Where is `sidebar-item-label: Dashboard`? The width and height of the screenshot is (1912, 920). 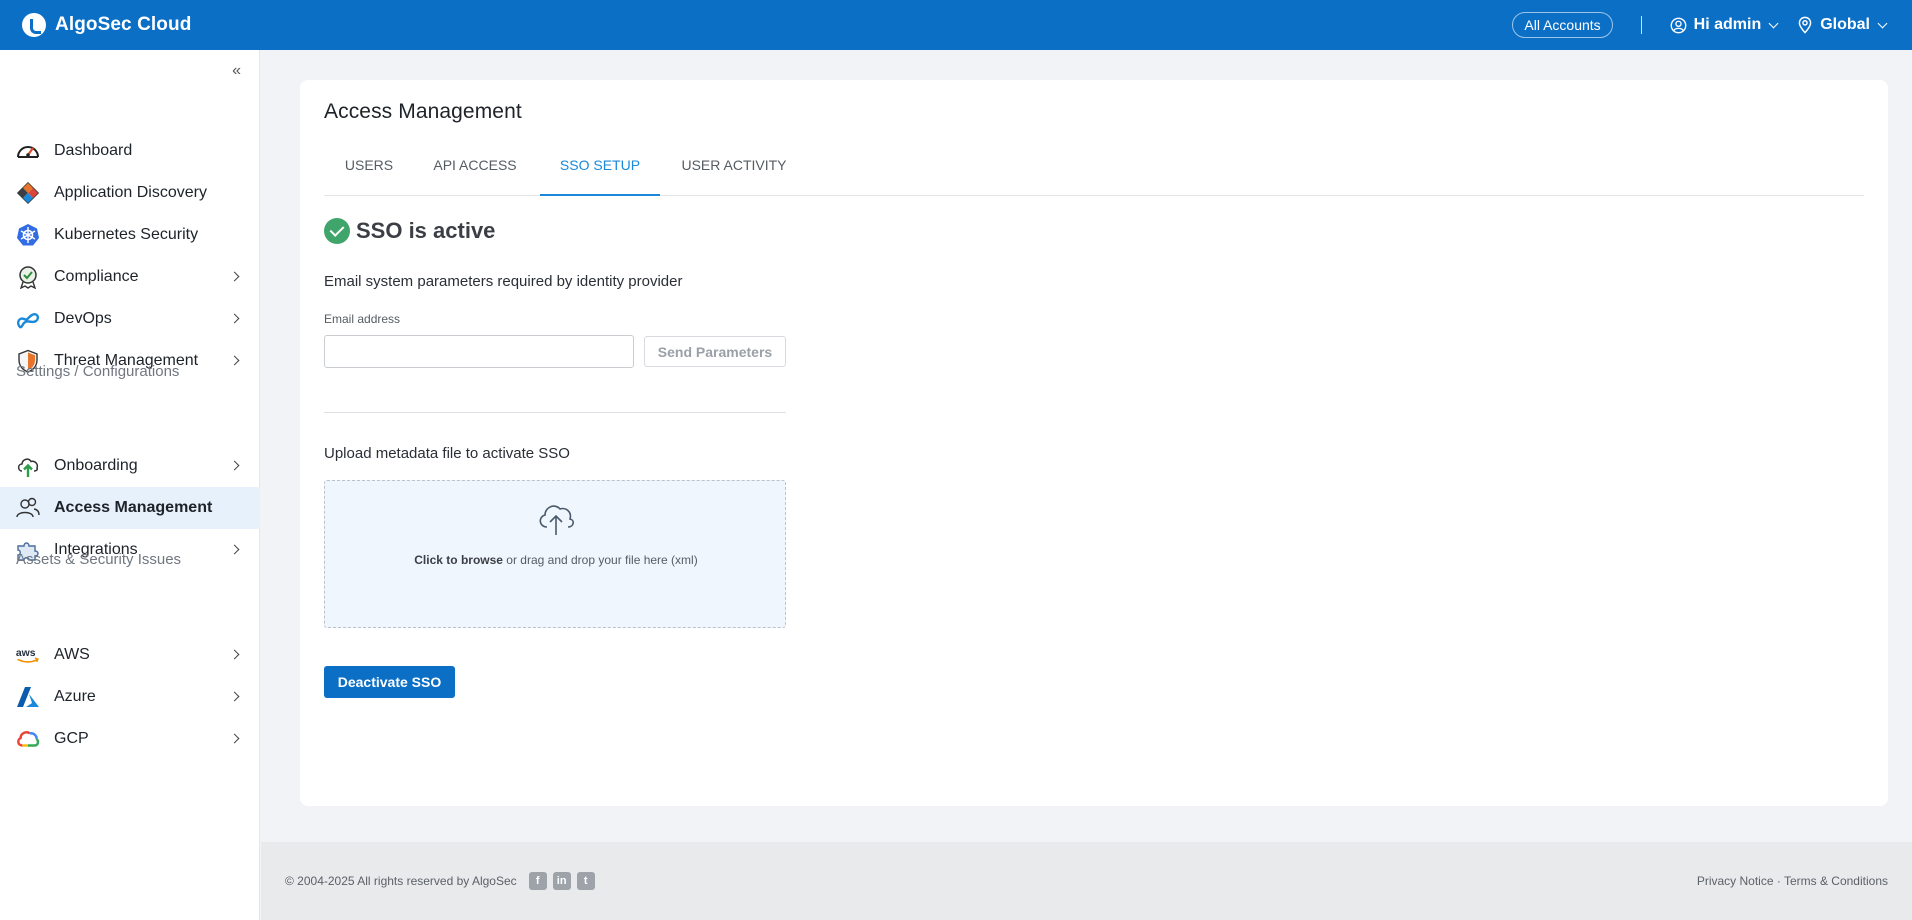
sidebar-item-label: Dashboard is located at coordinates (93, 150).